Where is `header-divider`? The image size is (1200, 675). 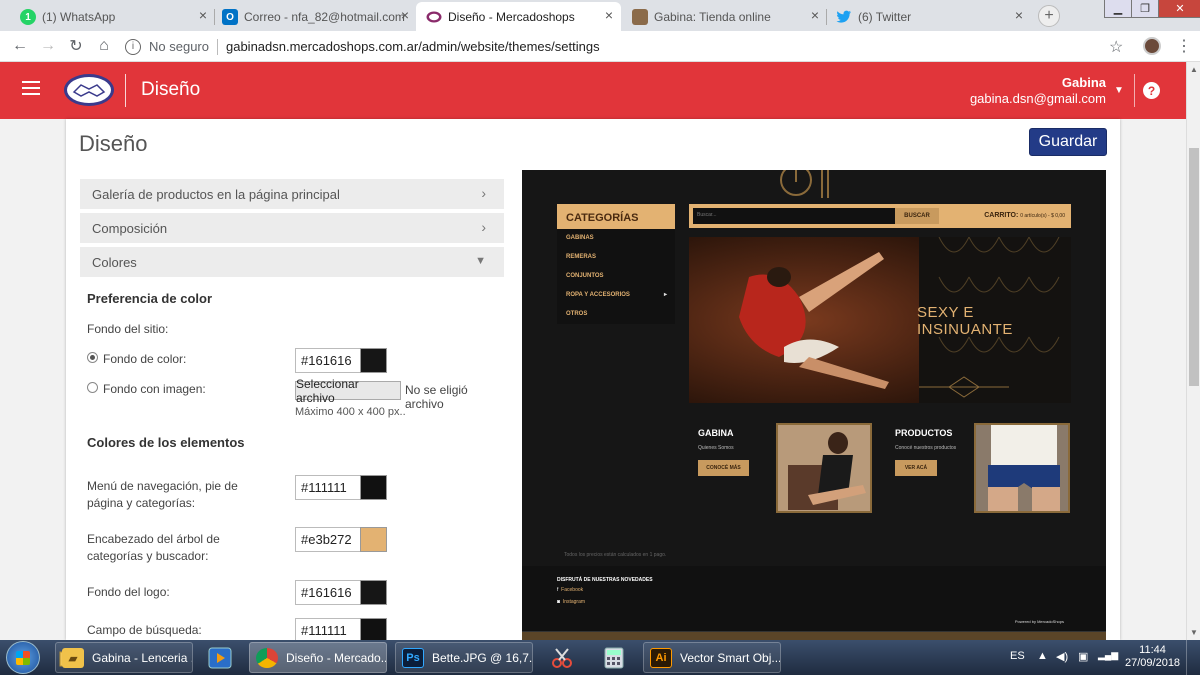 header-divider is located at coordinates (125, 90).